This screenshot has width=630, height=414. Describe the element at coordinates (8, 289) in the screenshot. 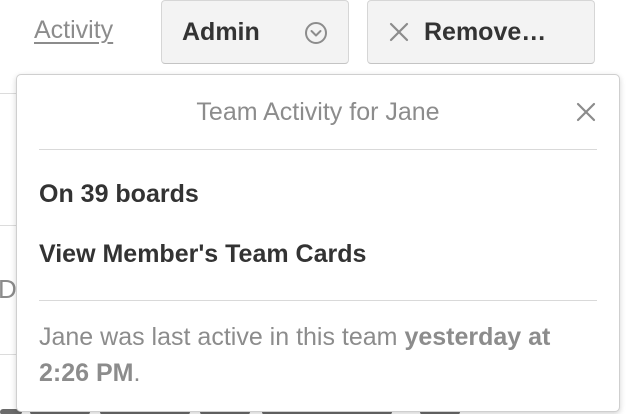

I see `background-text-fragment: D` at that location.